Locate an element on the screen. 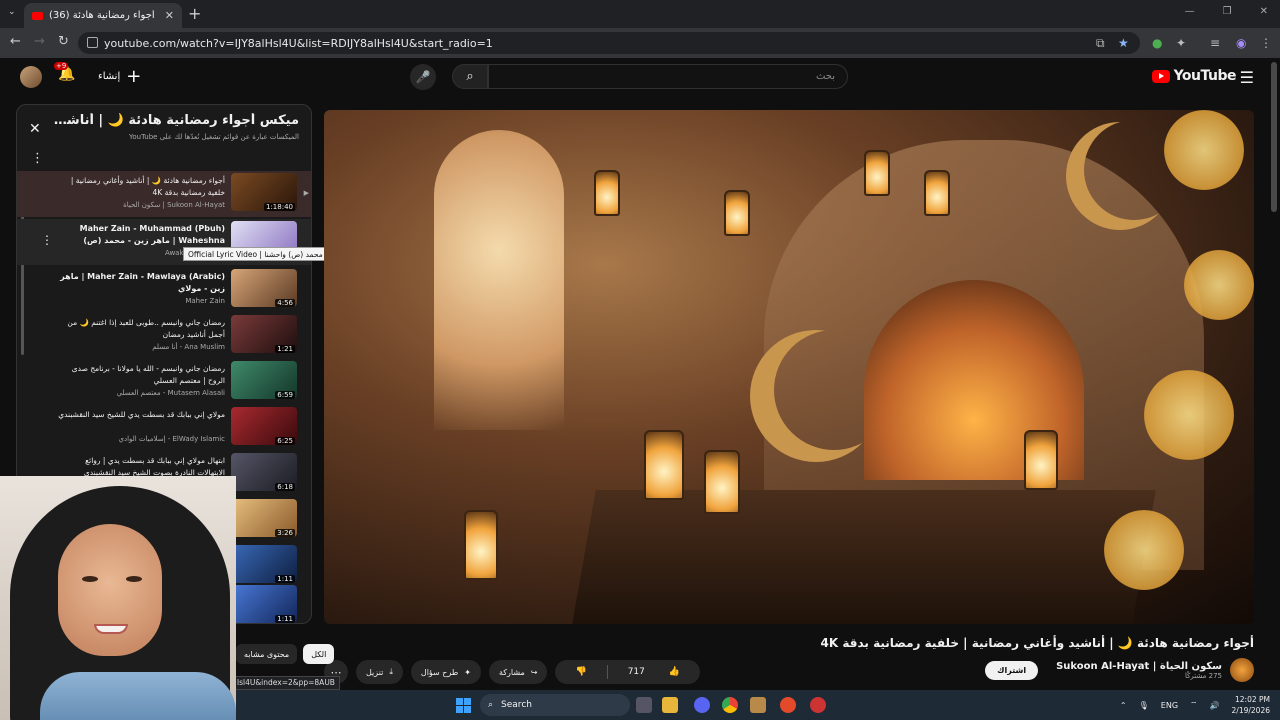 This screenshot has width=1280, height=720. close-window-icon: ✕ is located at coordinates (1264, 11).